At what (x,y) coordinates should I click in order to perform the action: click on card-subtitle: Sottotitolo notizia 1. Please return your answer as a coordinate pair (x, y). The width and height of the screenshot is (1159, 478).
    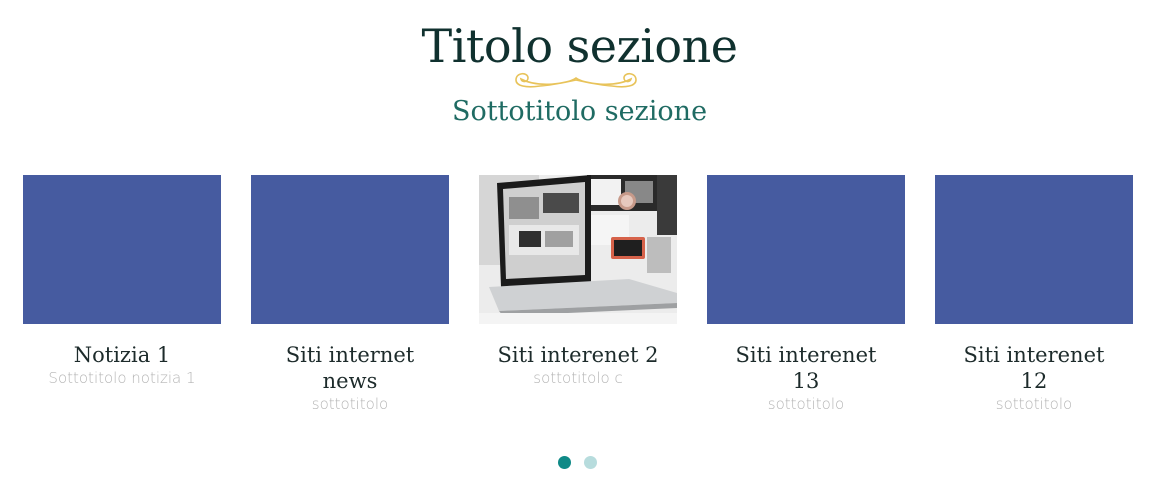
    Looking at the image, I should click on (122, 378).